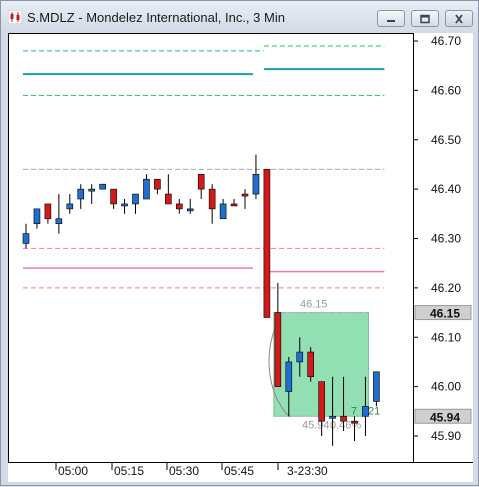 The image size is (479, 487). Describe the element at coordinates (184, 471) in the screenshot. I see `x-tick-label-2: 05:30` at that location.